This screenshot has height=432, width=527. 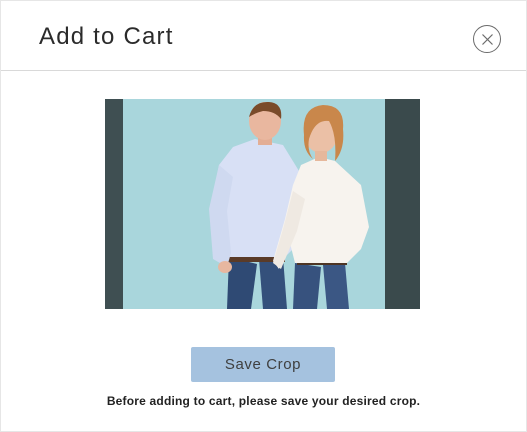 What do you see at coordinates (263, 364) in the screenshot?
I see `save-crop-button: Save Crop` at bounding box center [263, 364].